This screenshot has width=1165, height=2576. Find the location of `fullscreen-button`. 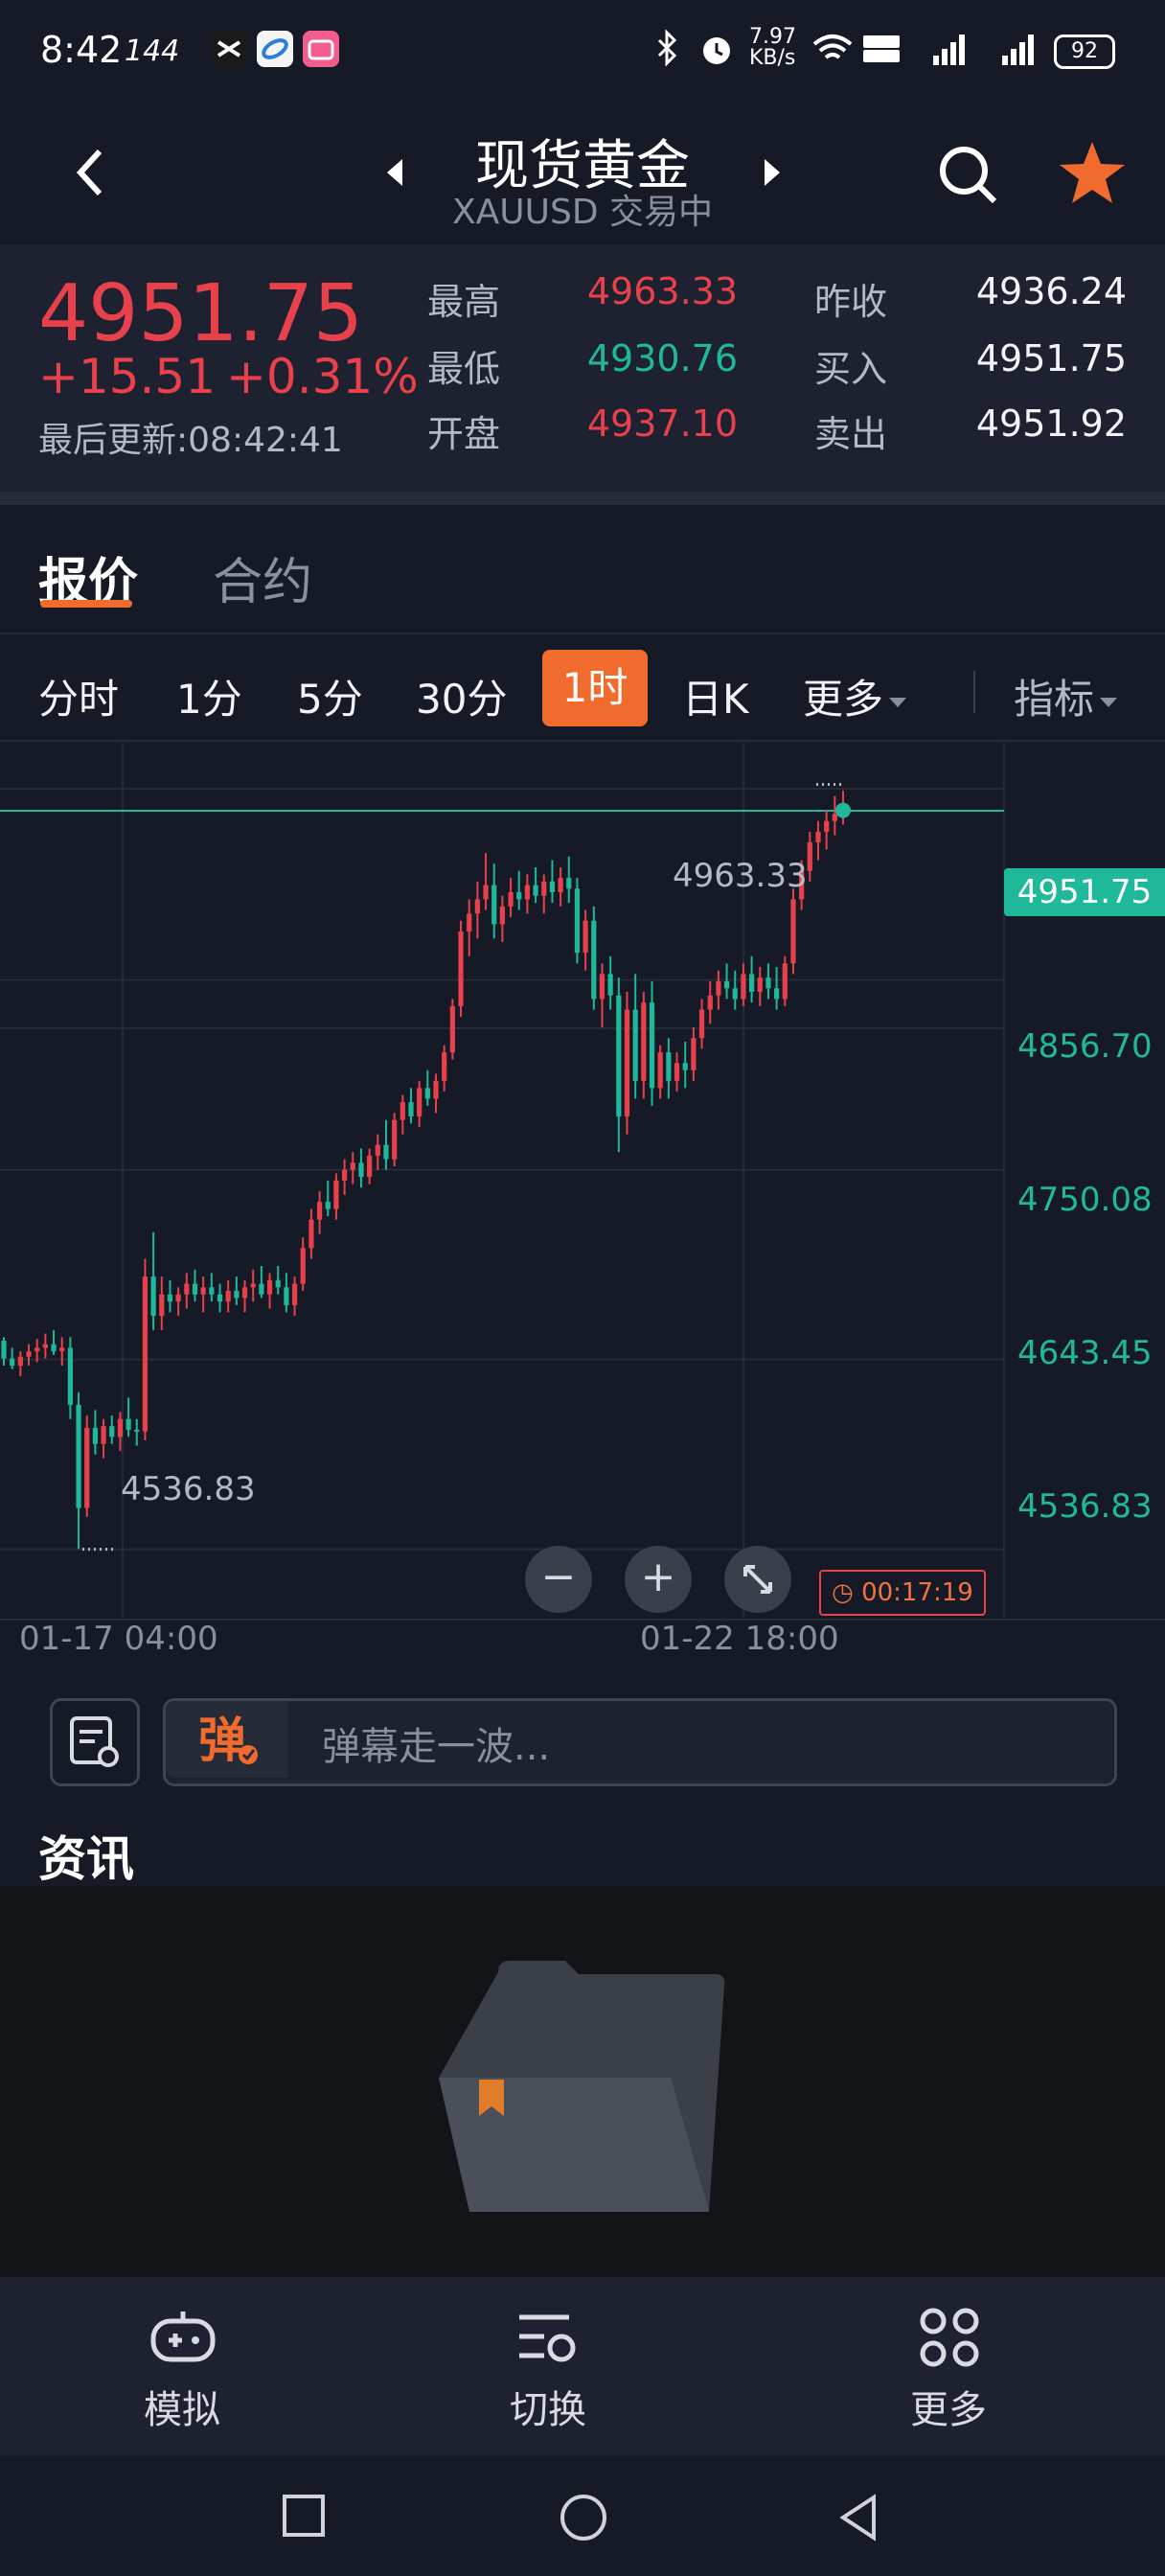

fullscreen-button is located at coordinates (757, 1579).